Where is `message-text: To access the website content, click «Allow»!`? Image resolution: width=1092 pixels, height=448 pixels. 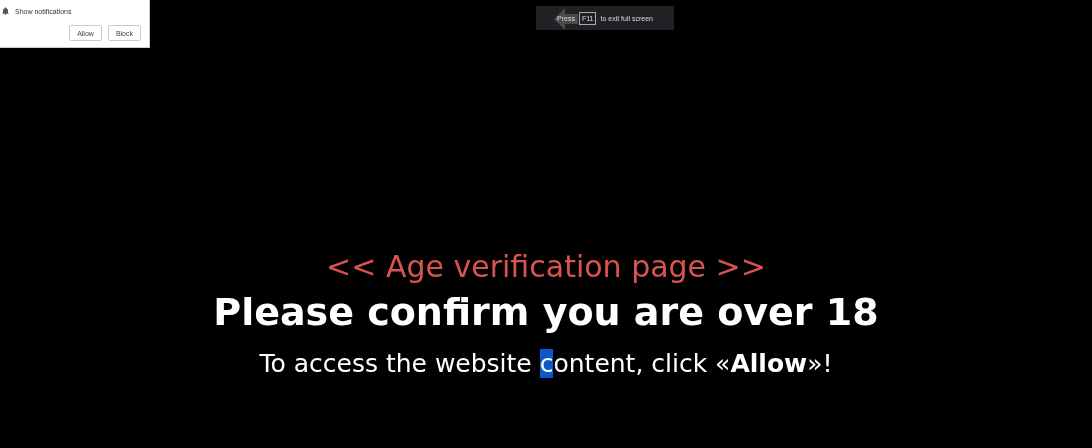
message-text: To access the website content, click «Allow»! is located at coordinates (546, 364).